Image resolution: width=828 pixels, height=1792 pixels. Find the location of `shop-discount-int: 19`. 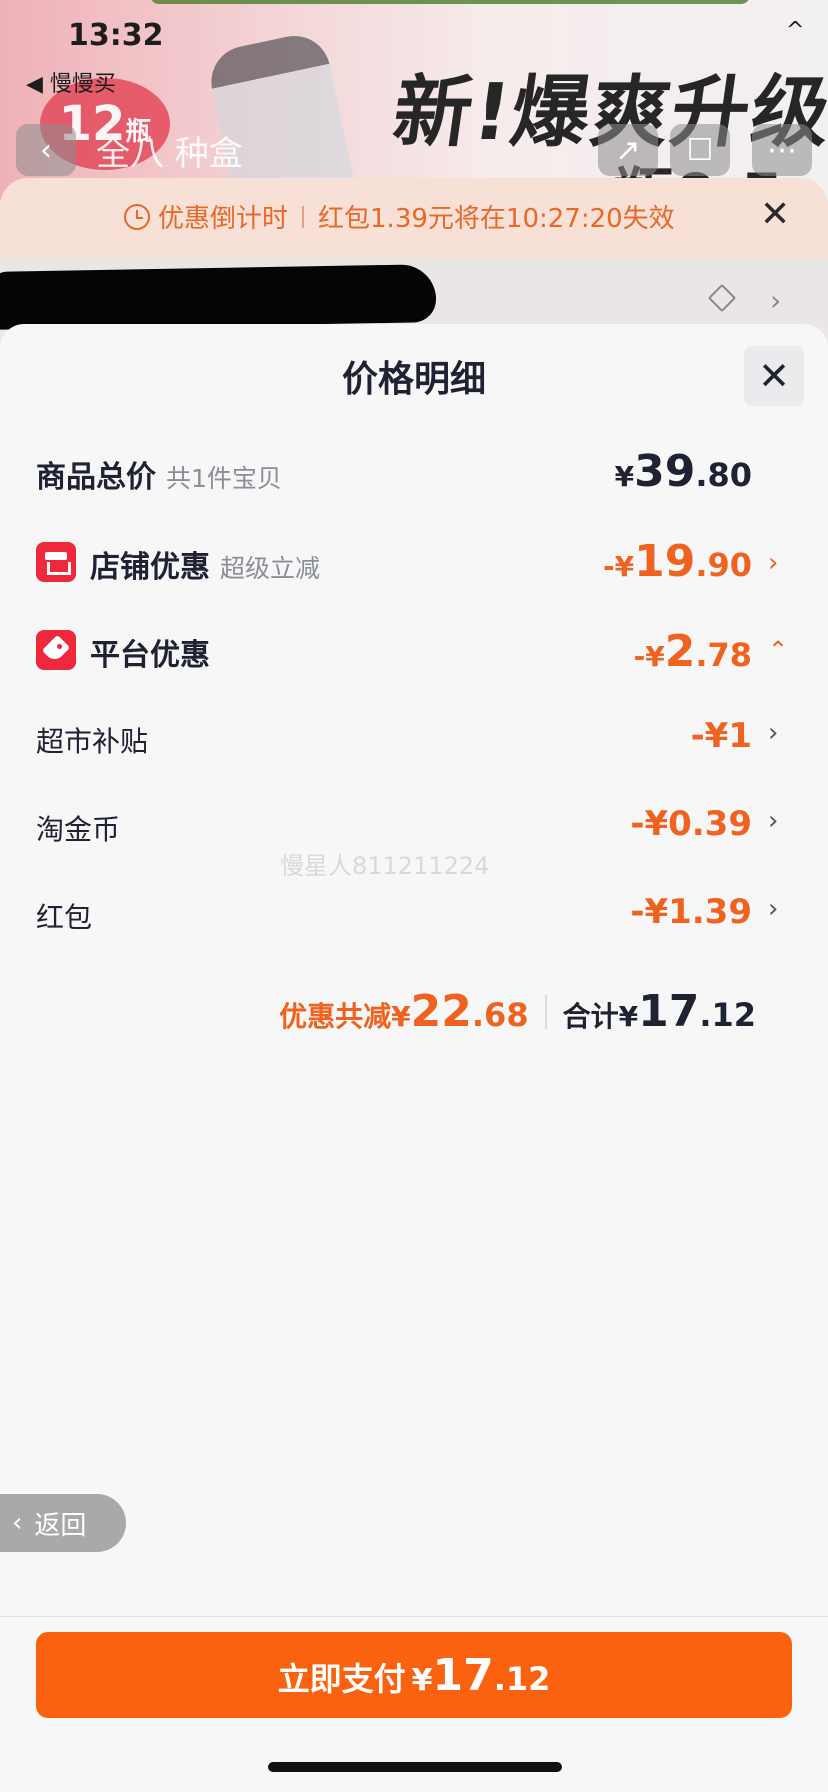

shop-discount-int: 19 is located at coordinates (665, 561).